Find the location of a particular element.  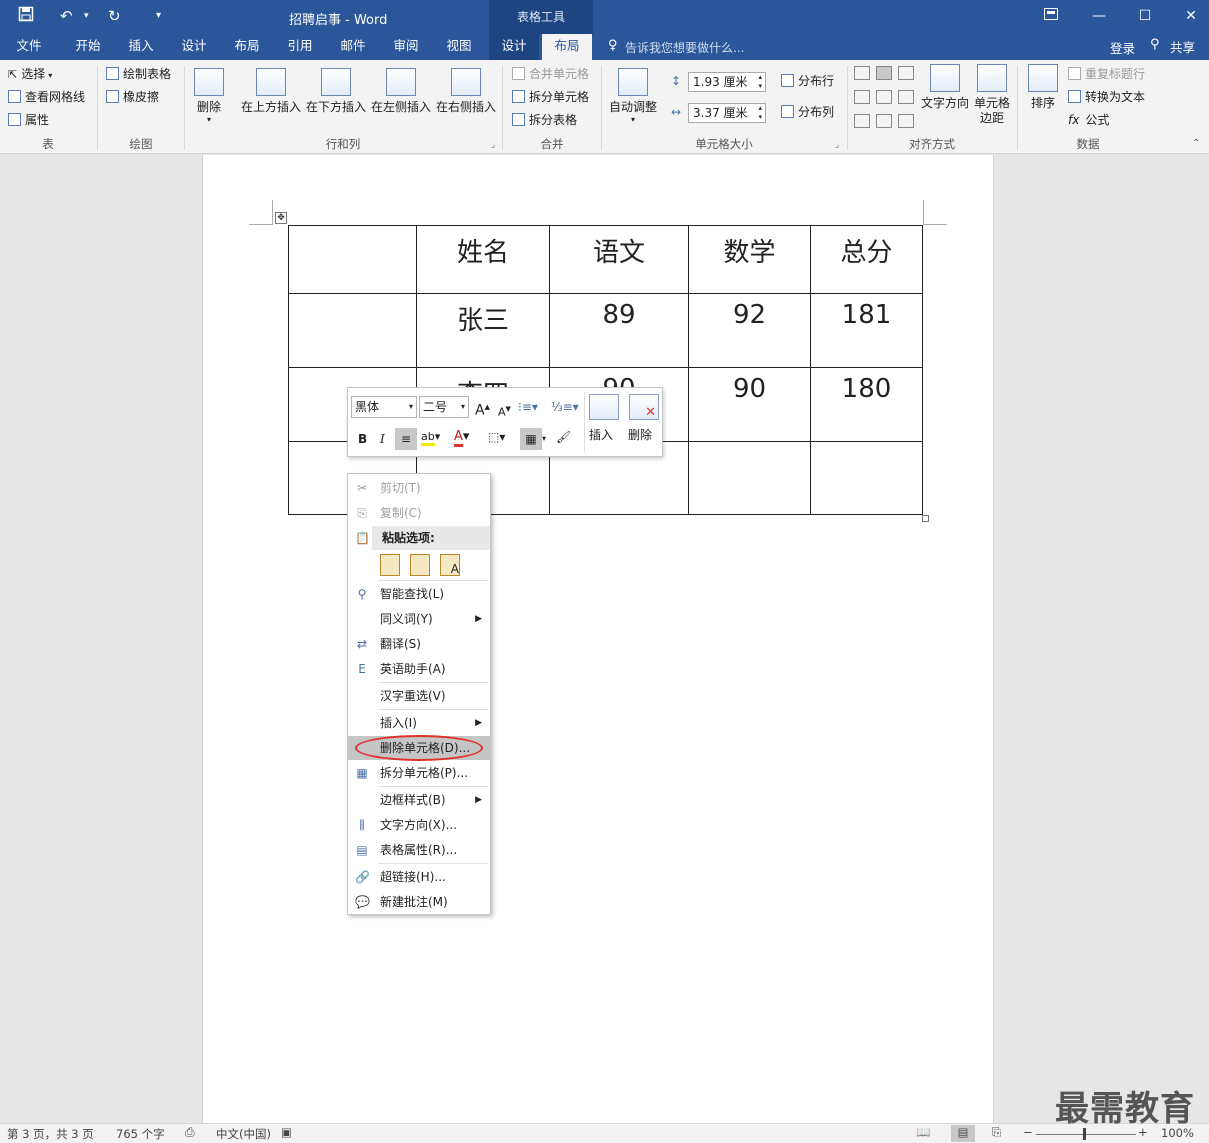

table-cell: 语文 is located at coordinates (619, 259).